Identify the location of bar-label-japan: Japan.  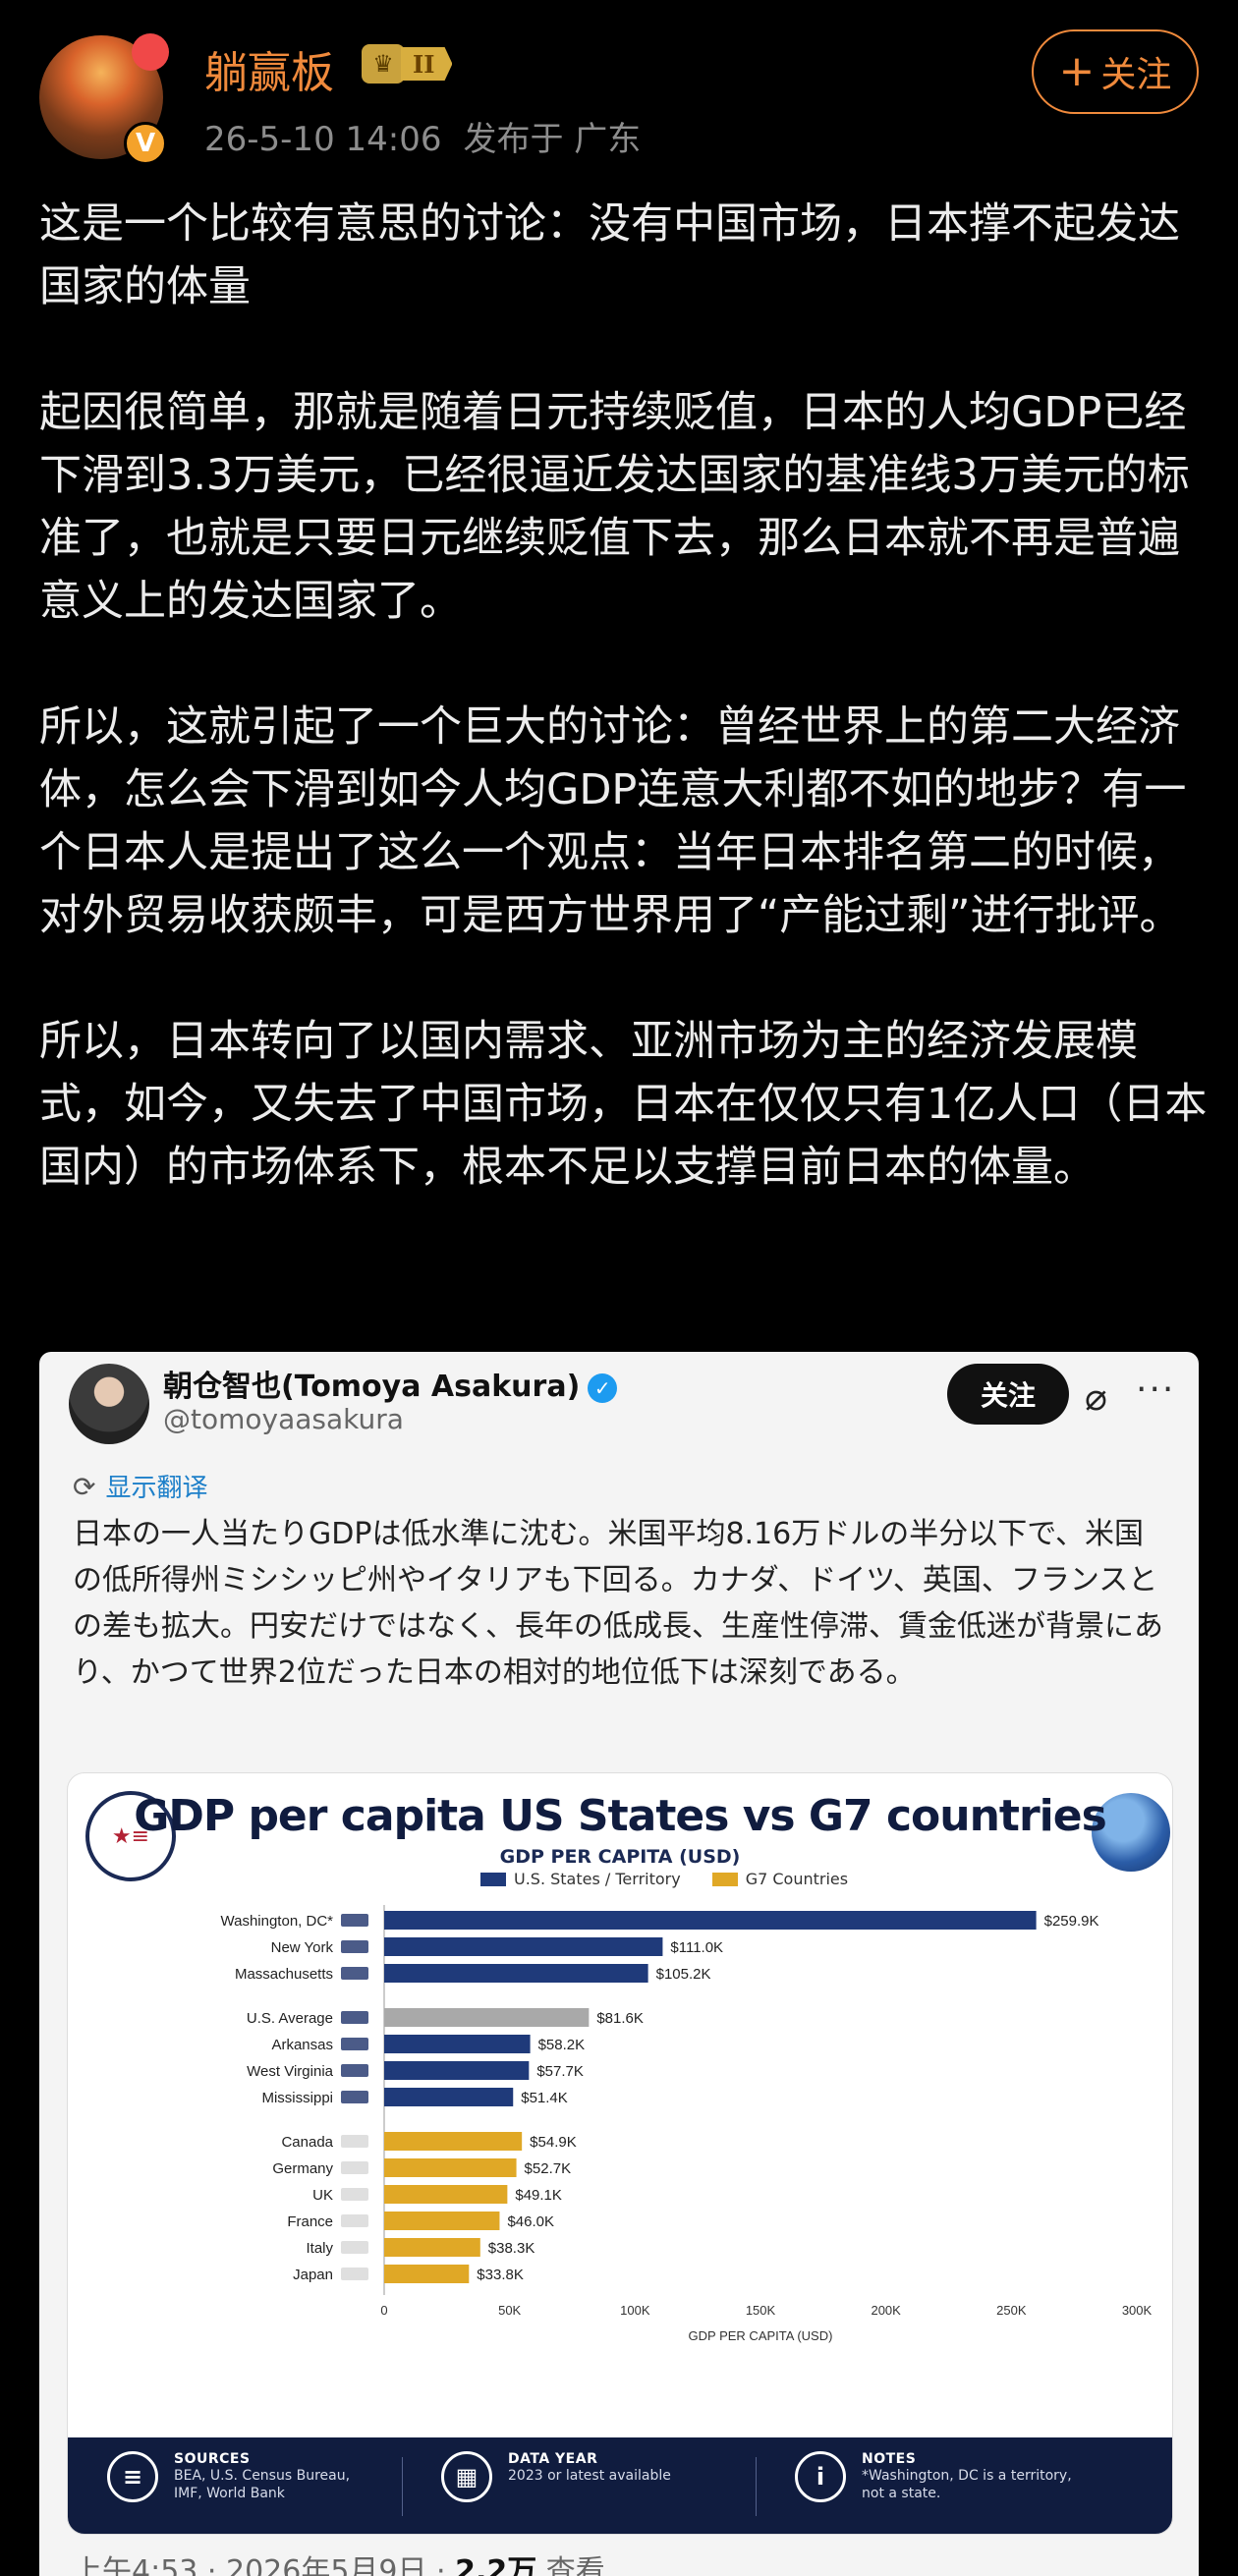
(313, 2275).